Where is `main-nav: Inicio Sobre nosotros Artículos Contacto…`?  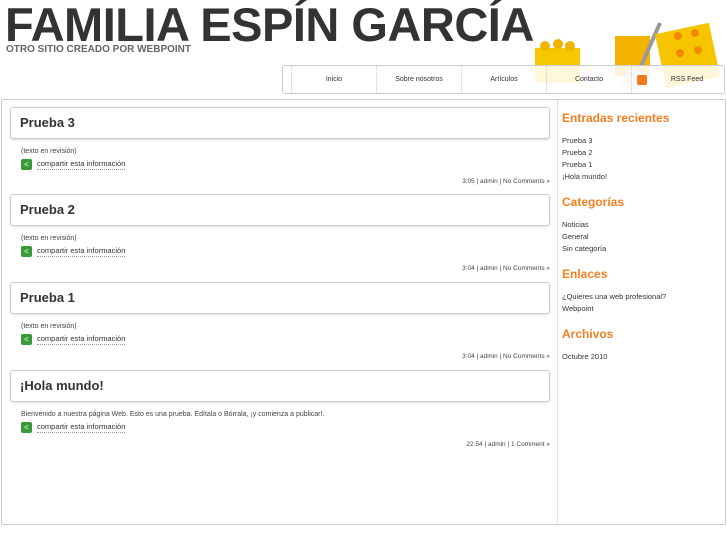 main-nav: Inicio Sobre nosotros Artículos Contacto… is located at coordinates (503, 79).